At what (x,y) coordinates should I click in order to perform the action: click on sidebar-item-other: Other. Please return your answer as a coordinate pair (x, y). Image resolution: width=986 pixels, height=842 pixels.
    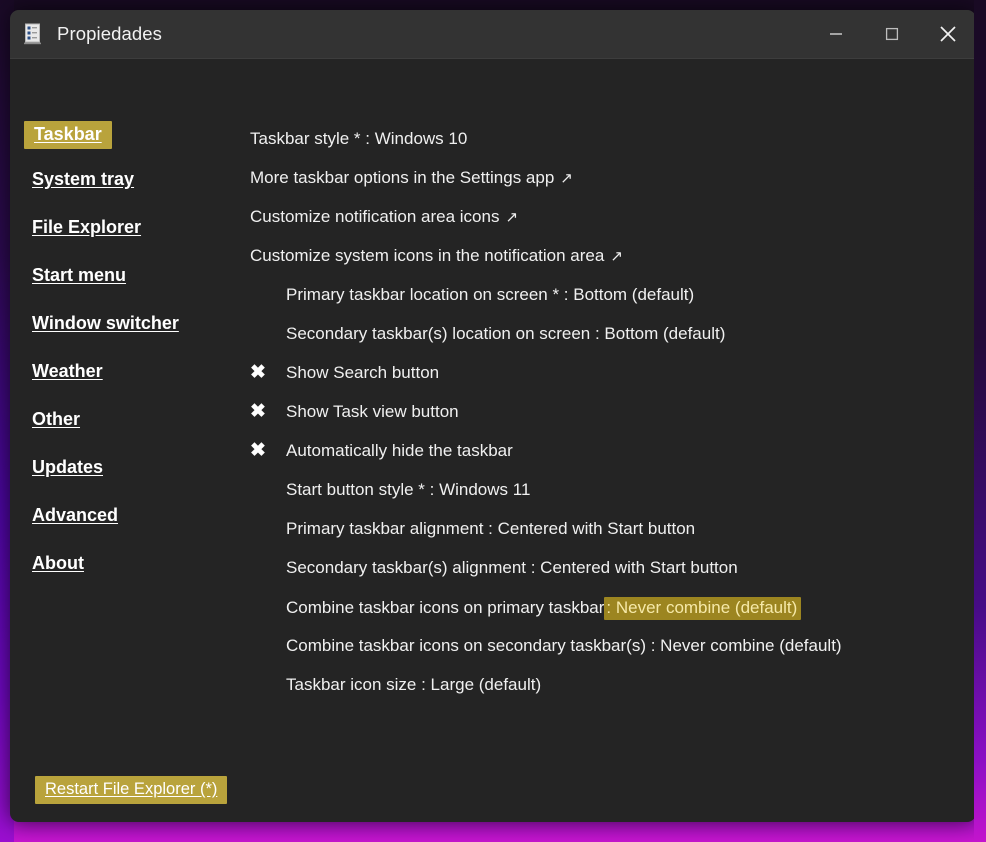
    Looking at the image, I should click on (56, 419).